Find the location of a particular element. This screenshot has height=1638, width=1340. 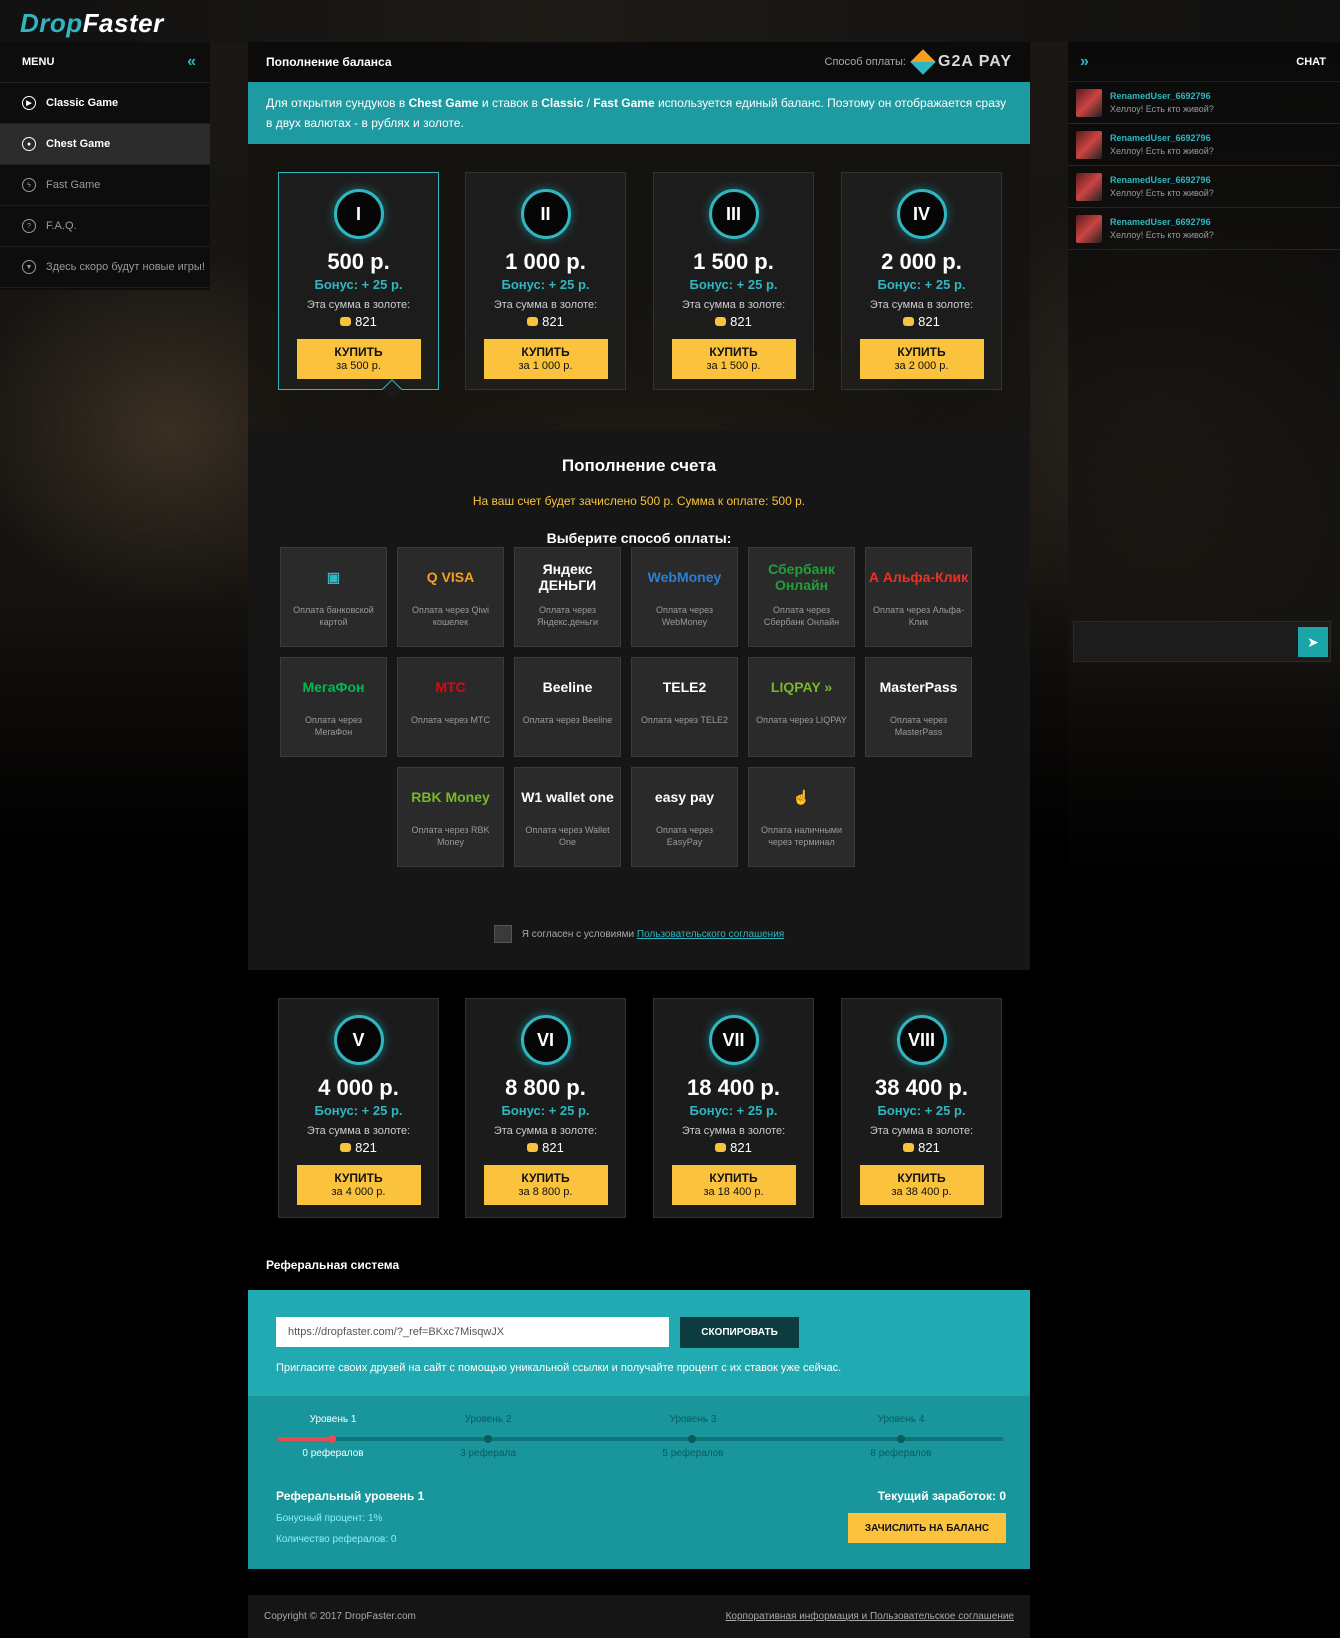

chat-text: Хеллоу! Есть кто живой? is located at coordinates (1162, 235).